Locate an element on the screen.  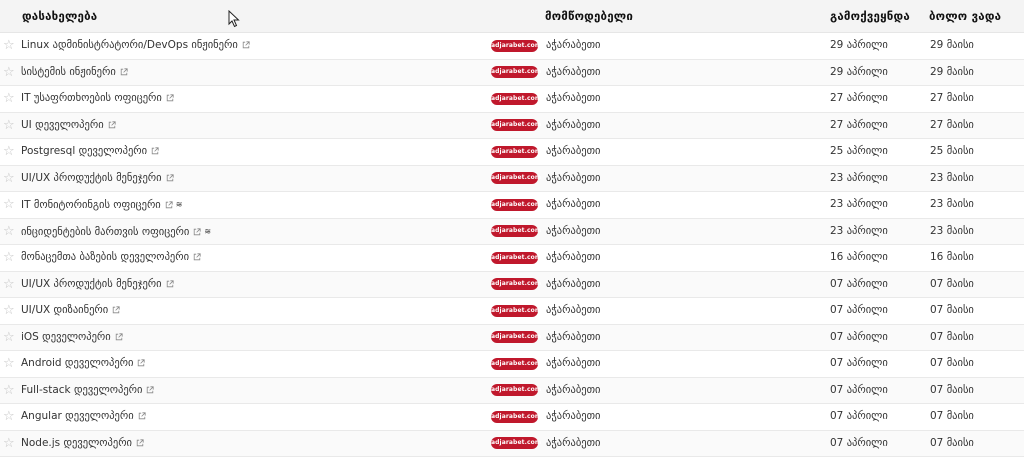
job-title-text: IT მონიტორინგის ოფიცერი is located at coordinates (91, 205).